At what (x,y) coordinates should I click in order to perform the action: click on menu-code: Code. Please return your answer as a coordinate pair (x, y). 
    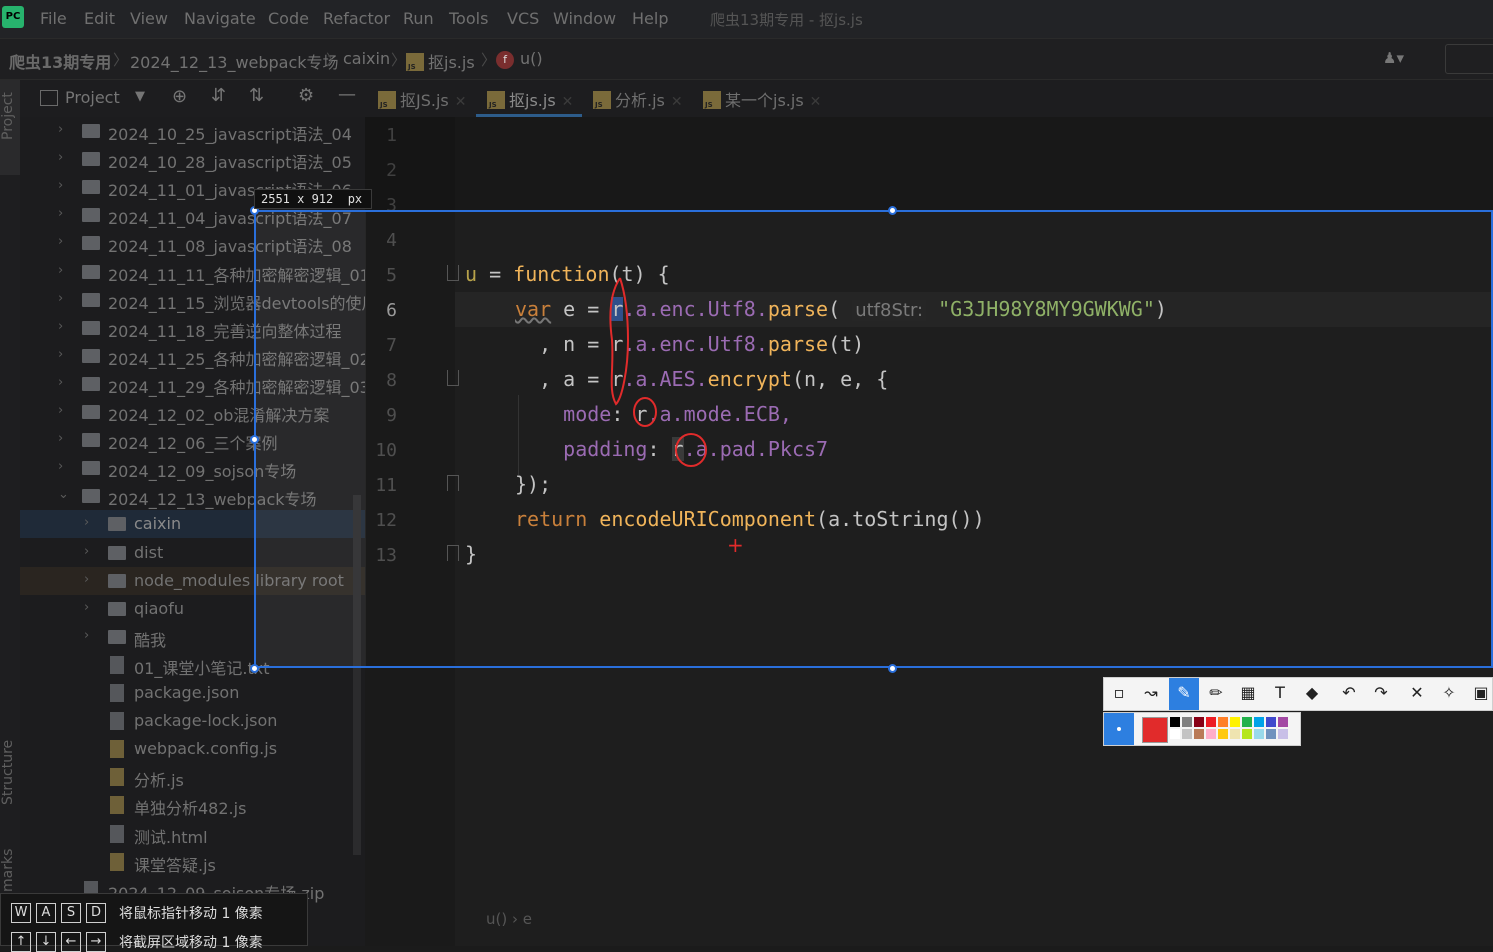
    Looking at the image, I should click on (288, 18).